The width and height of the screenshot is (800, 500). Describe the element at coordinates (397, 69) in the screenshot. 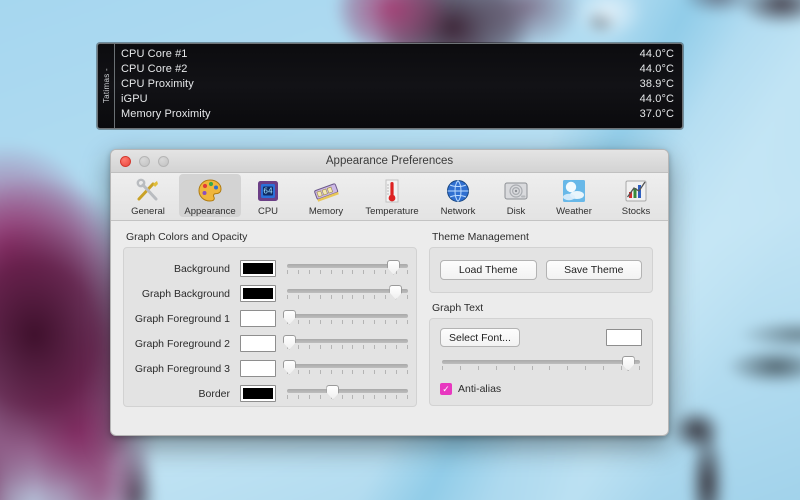

I see `monitor-sensor-row: CPU Core #2 44.0°C` at that location.